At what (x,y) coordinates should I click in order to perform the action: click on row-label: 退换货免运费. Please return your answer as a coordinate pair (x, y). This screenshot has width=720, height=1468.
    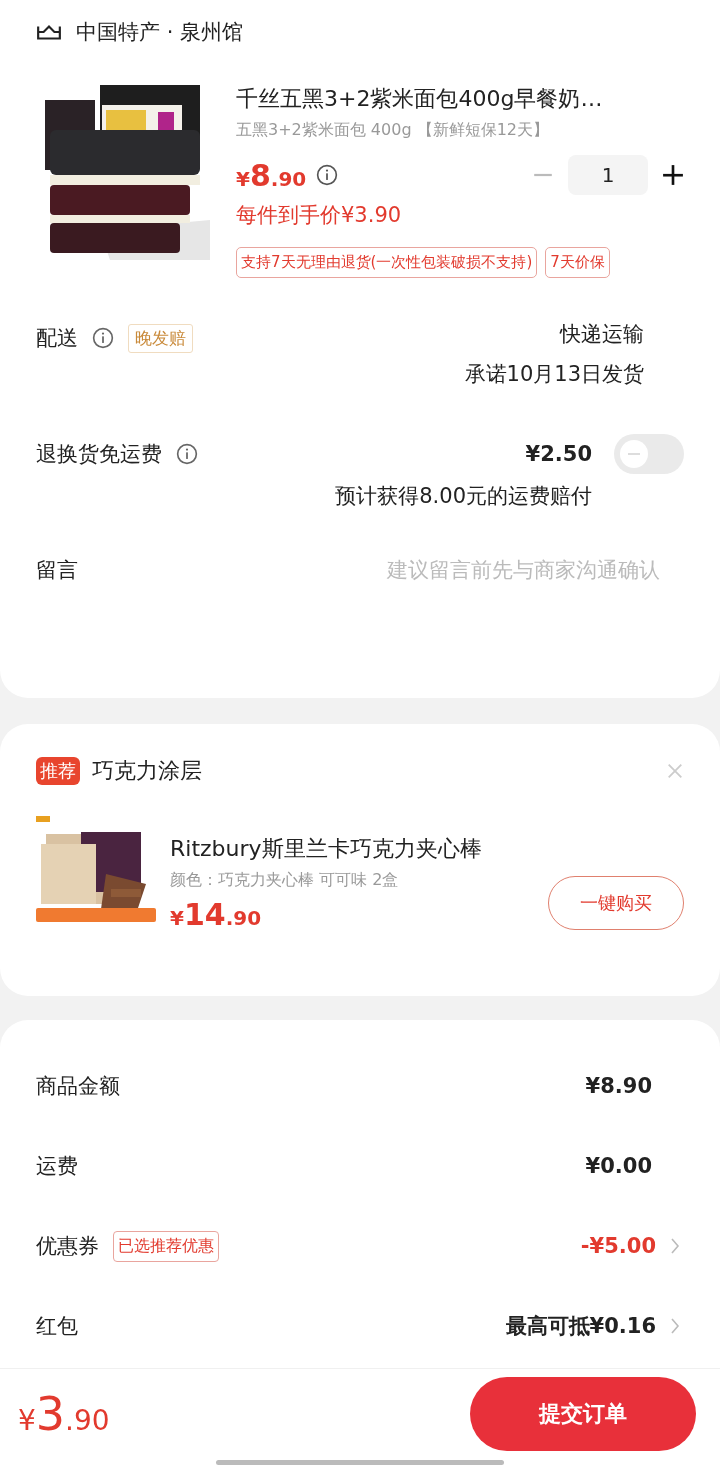
    Looking at the image, I should click on (99, 454).